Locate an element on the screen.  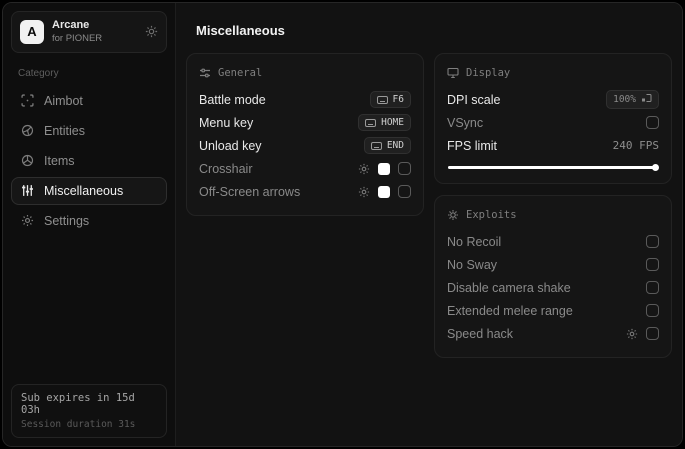
app-title: Arcane is located at coordinates (71, 25).